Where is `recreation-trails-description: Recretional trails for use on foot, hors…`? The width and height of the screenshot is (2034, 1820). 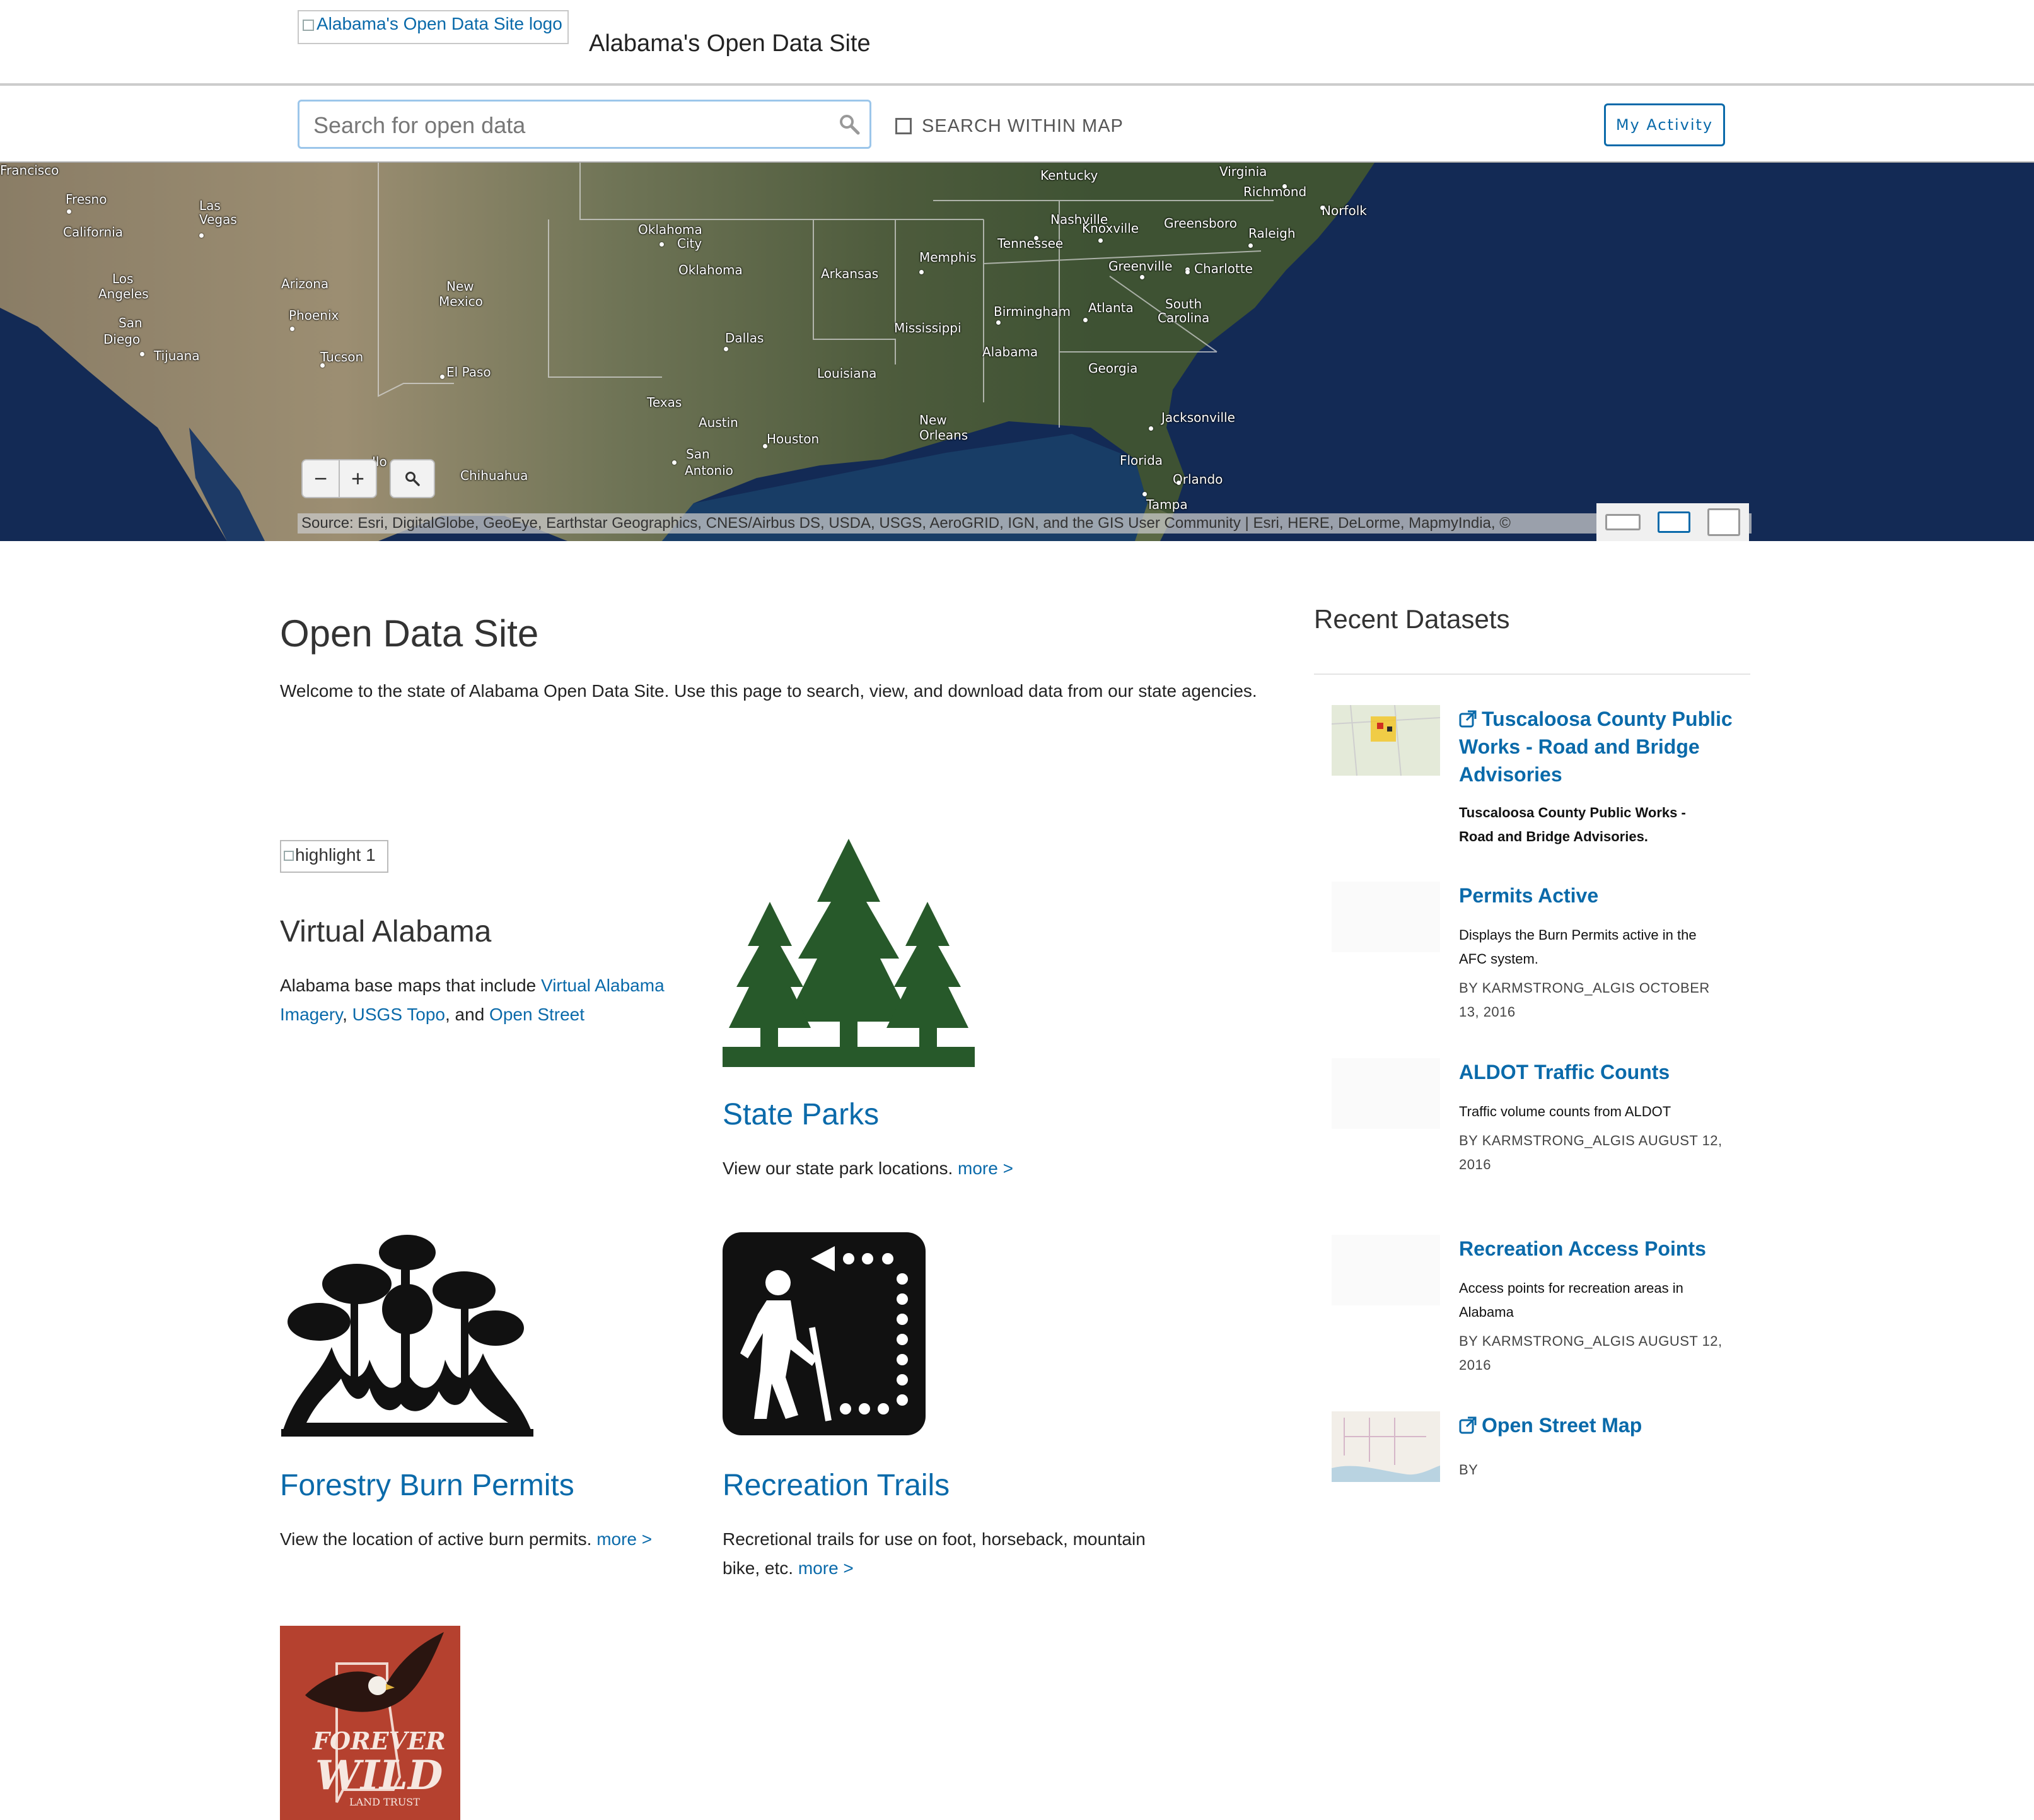 recreation-trails-description: Recretional trails for use on foot, hors… is located at coordinates (943, 1554).